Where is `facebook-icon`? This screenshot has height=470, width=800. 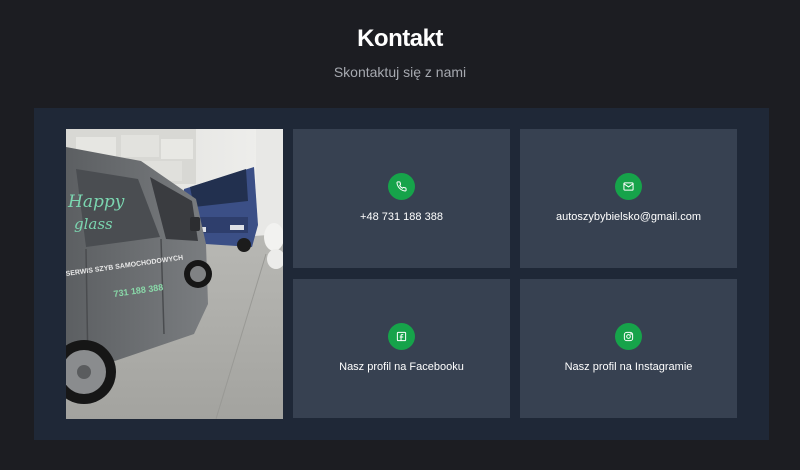 facebook-icon is located at coordinates (401, 336).